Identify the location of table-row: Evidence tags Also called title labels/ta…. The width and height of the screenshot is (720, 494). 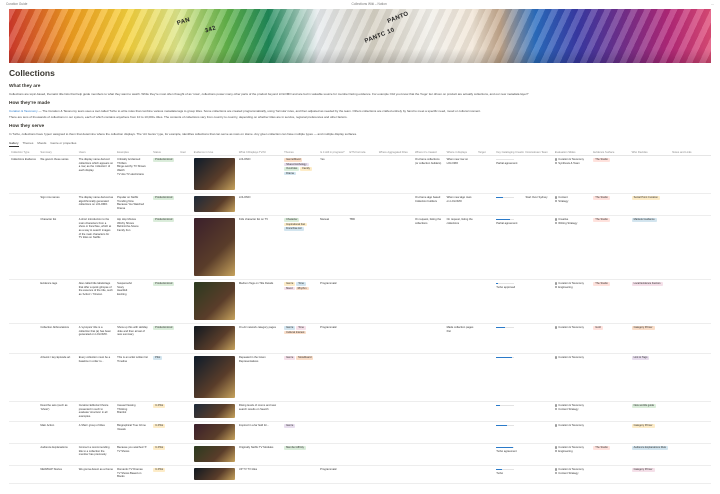
(360, 302).